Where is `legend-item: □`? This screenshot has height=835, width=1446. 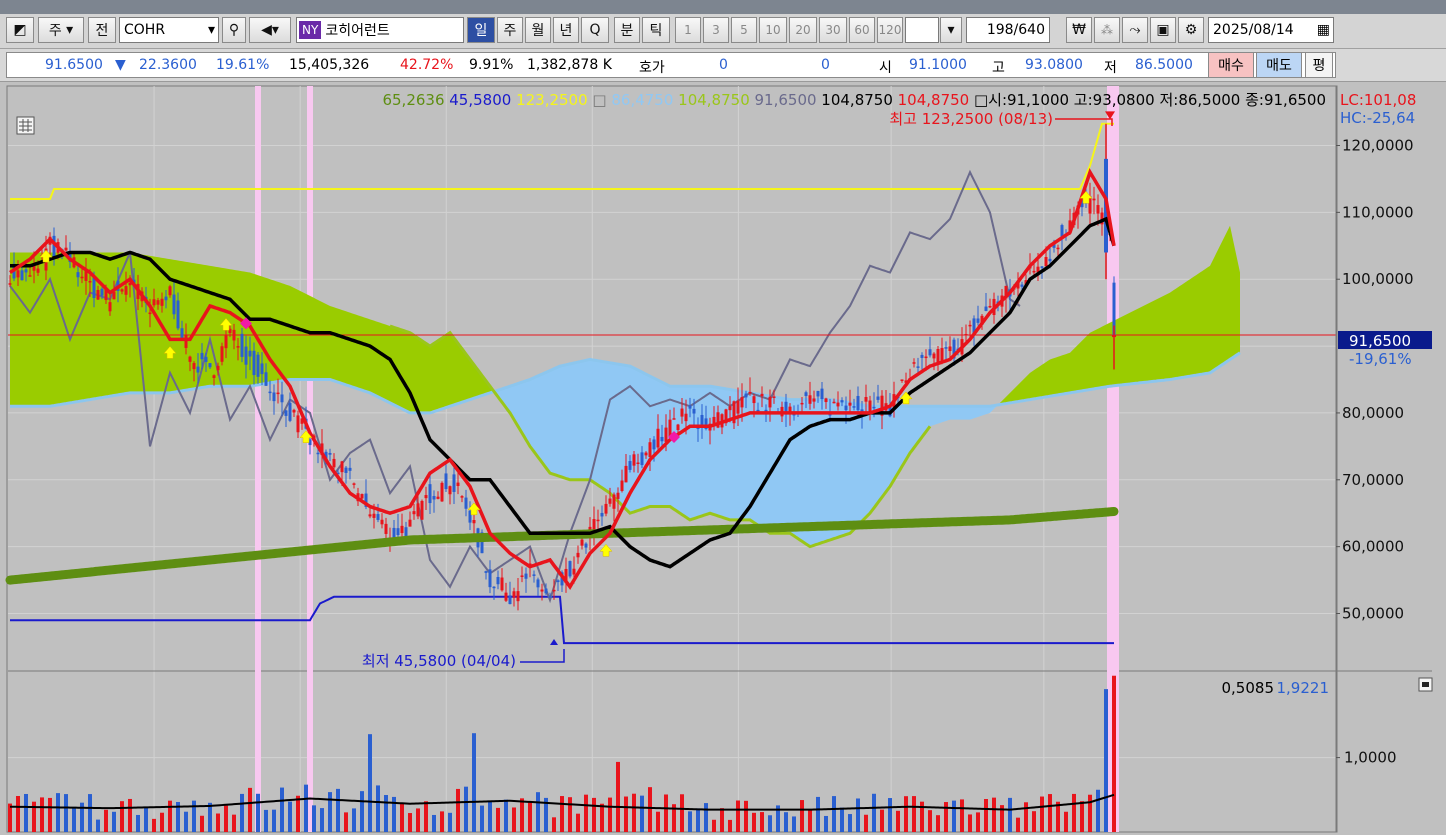 legend-item: □ is located at coordinates (597, 100).